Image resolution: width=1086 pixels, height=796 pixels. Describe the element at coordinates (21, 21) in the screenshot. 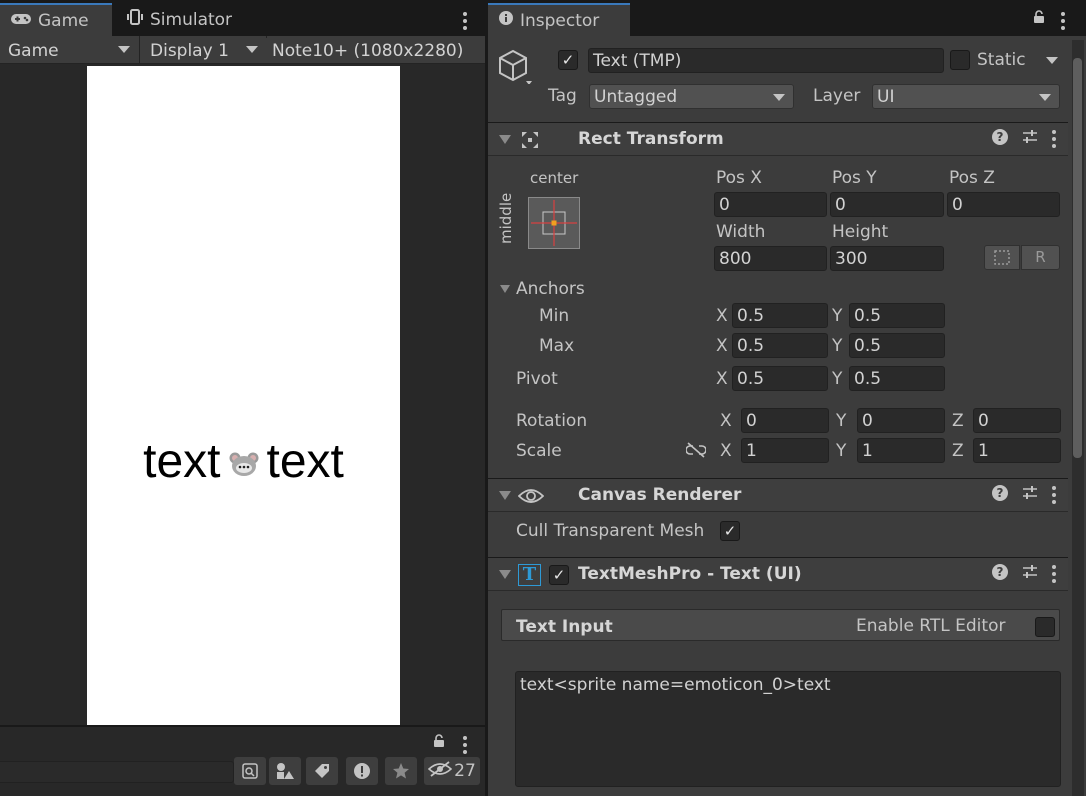

I see `gamepad-icon` at that location.